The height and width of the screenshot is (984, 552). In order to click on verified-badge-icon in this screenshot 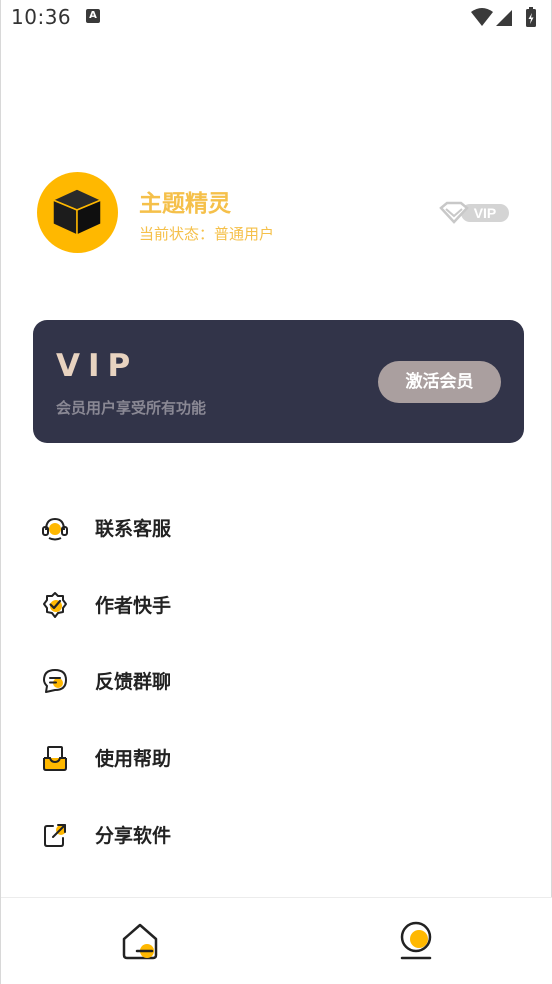, I will do `click(55, 605)`.